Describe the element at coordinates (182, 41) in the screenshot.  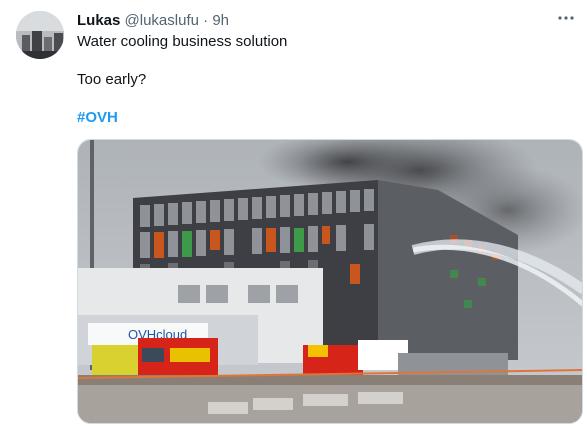
I see `tweet-text-line-1: Water cooling business solution` at that location.